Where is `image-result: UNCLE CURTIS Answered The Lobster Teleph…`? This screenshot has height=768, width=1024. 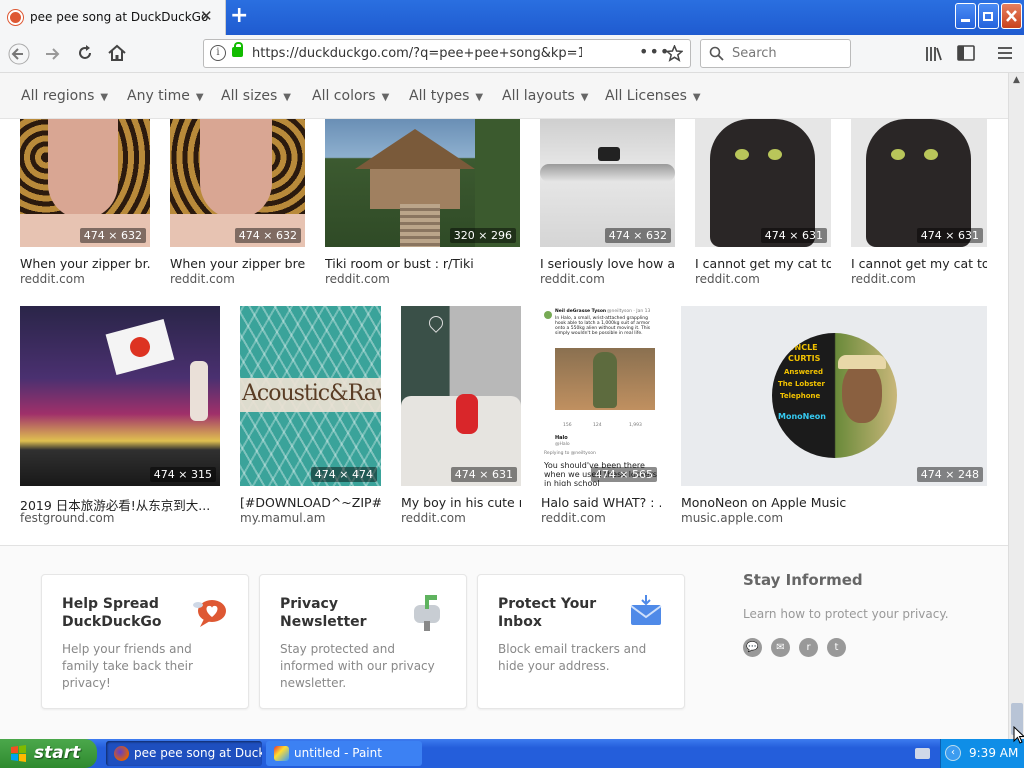
image-result: UNCLE CURTIS Answered The Lobster Teleph… is located at coordinates (834, 418).